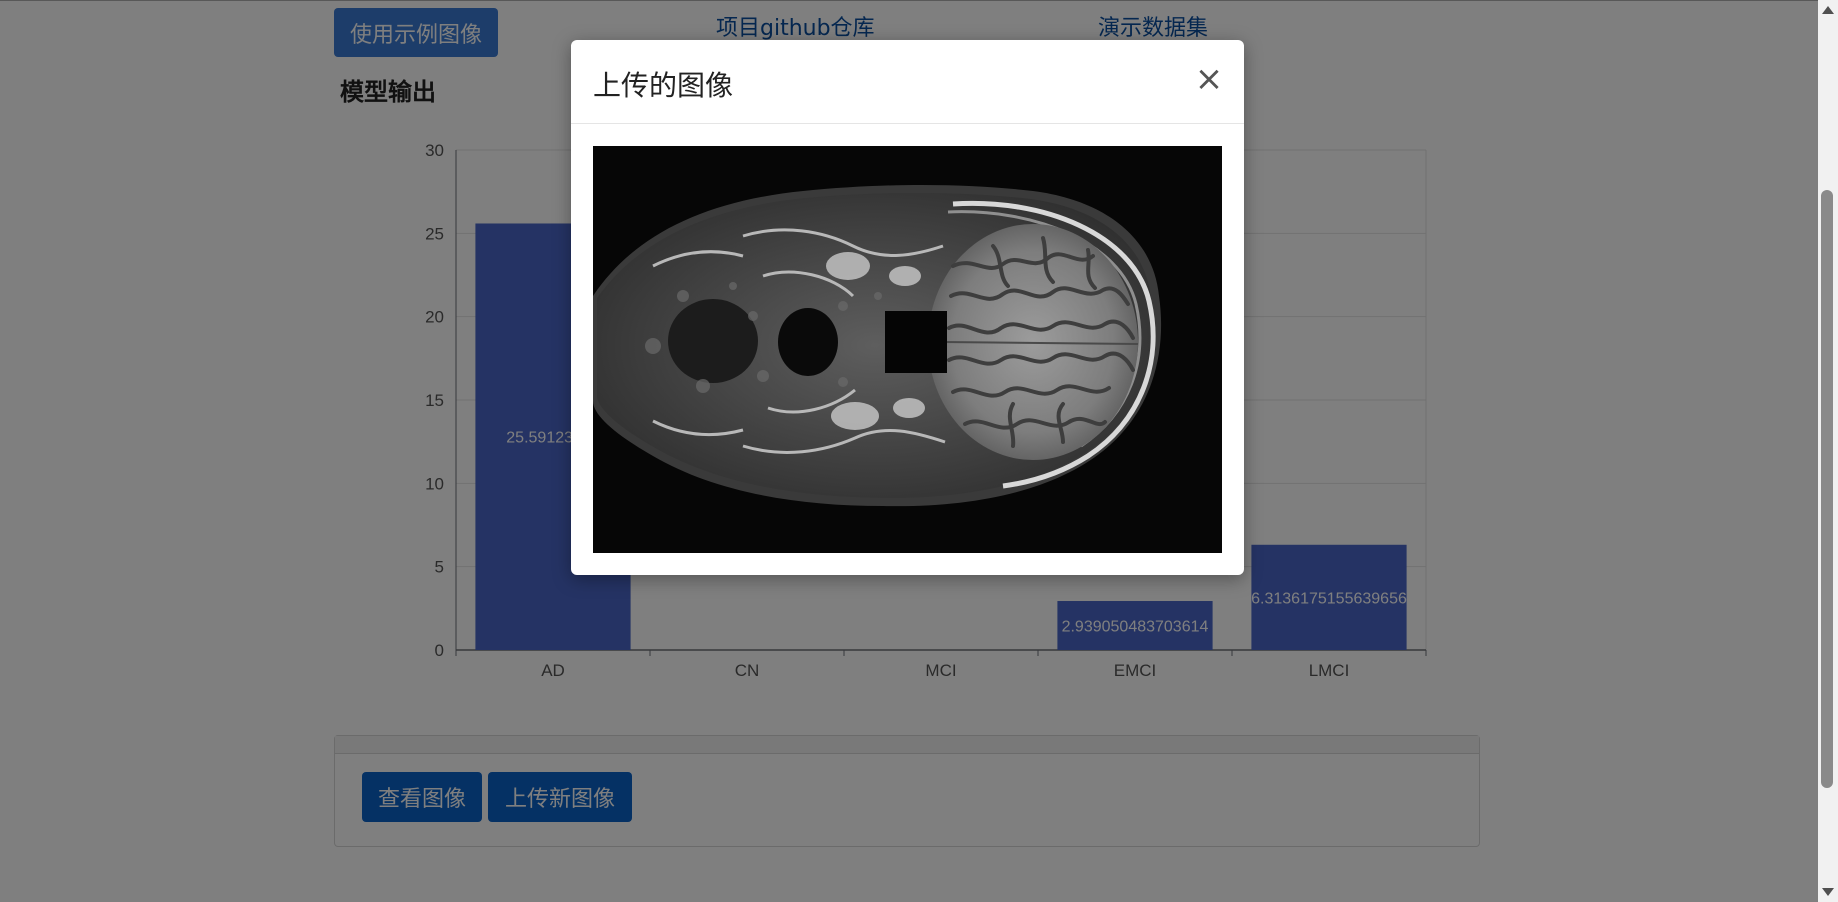  I want to click on close-icon: ×, so click(1209, 79).